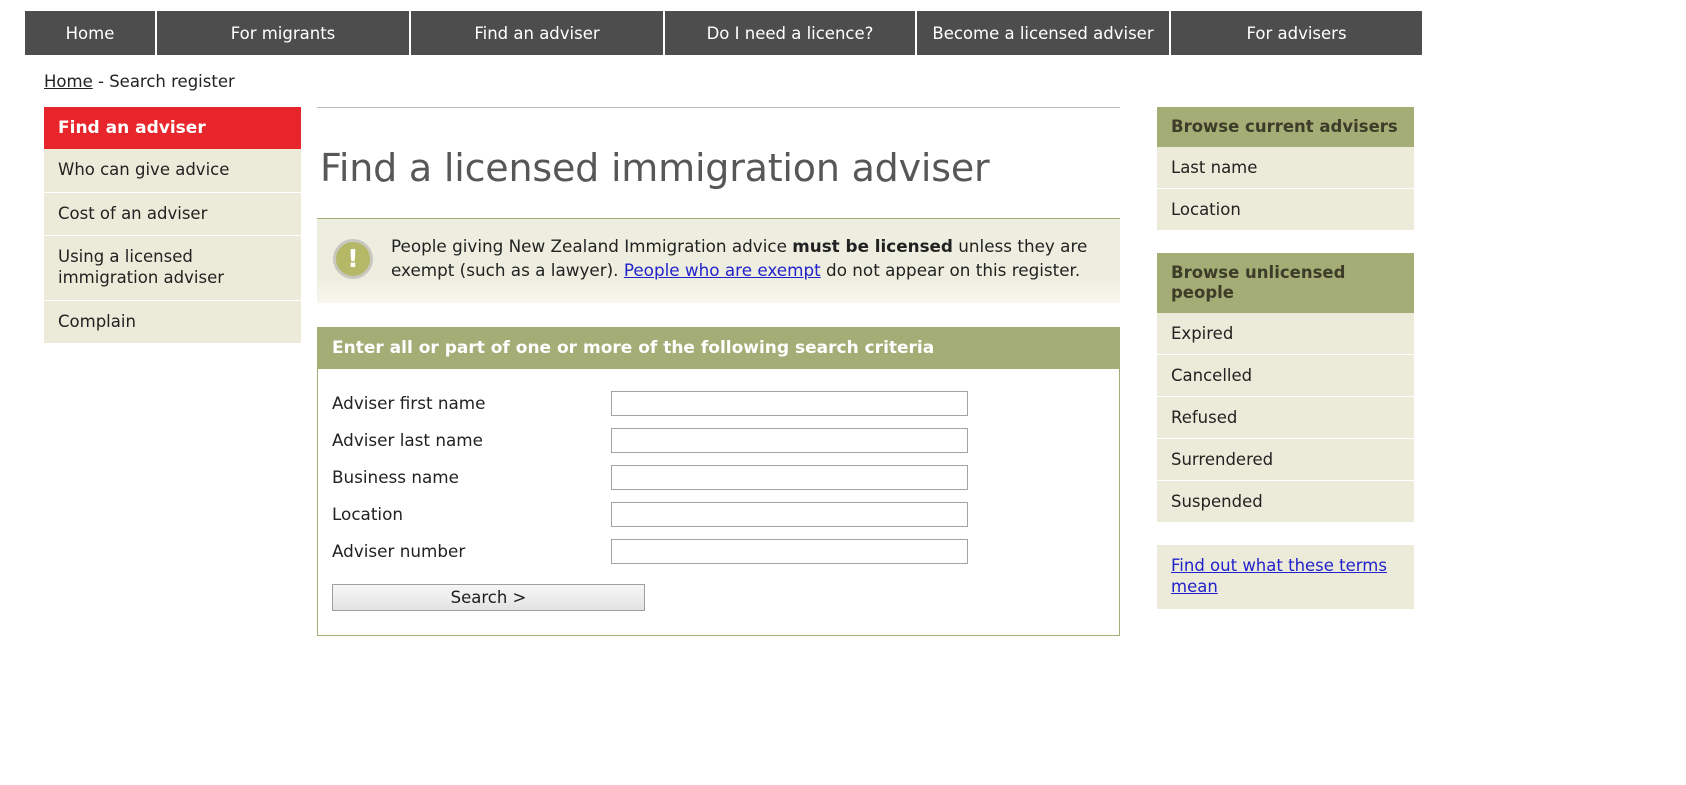  Describe the element at coordinates (172, 268) in the screenshot. I see `sidebar-item-using-a-licensed-immigration-adviser: Using a licensed immigration adviser` at that location.